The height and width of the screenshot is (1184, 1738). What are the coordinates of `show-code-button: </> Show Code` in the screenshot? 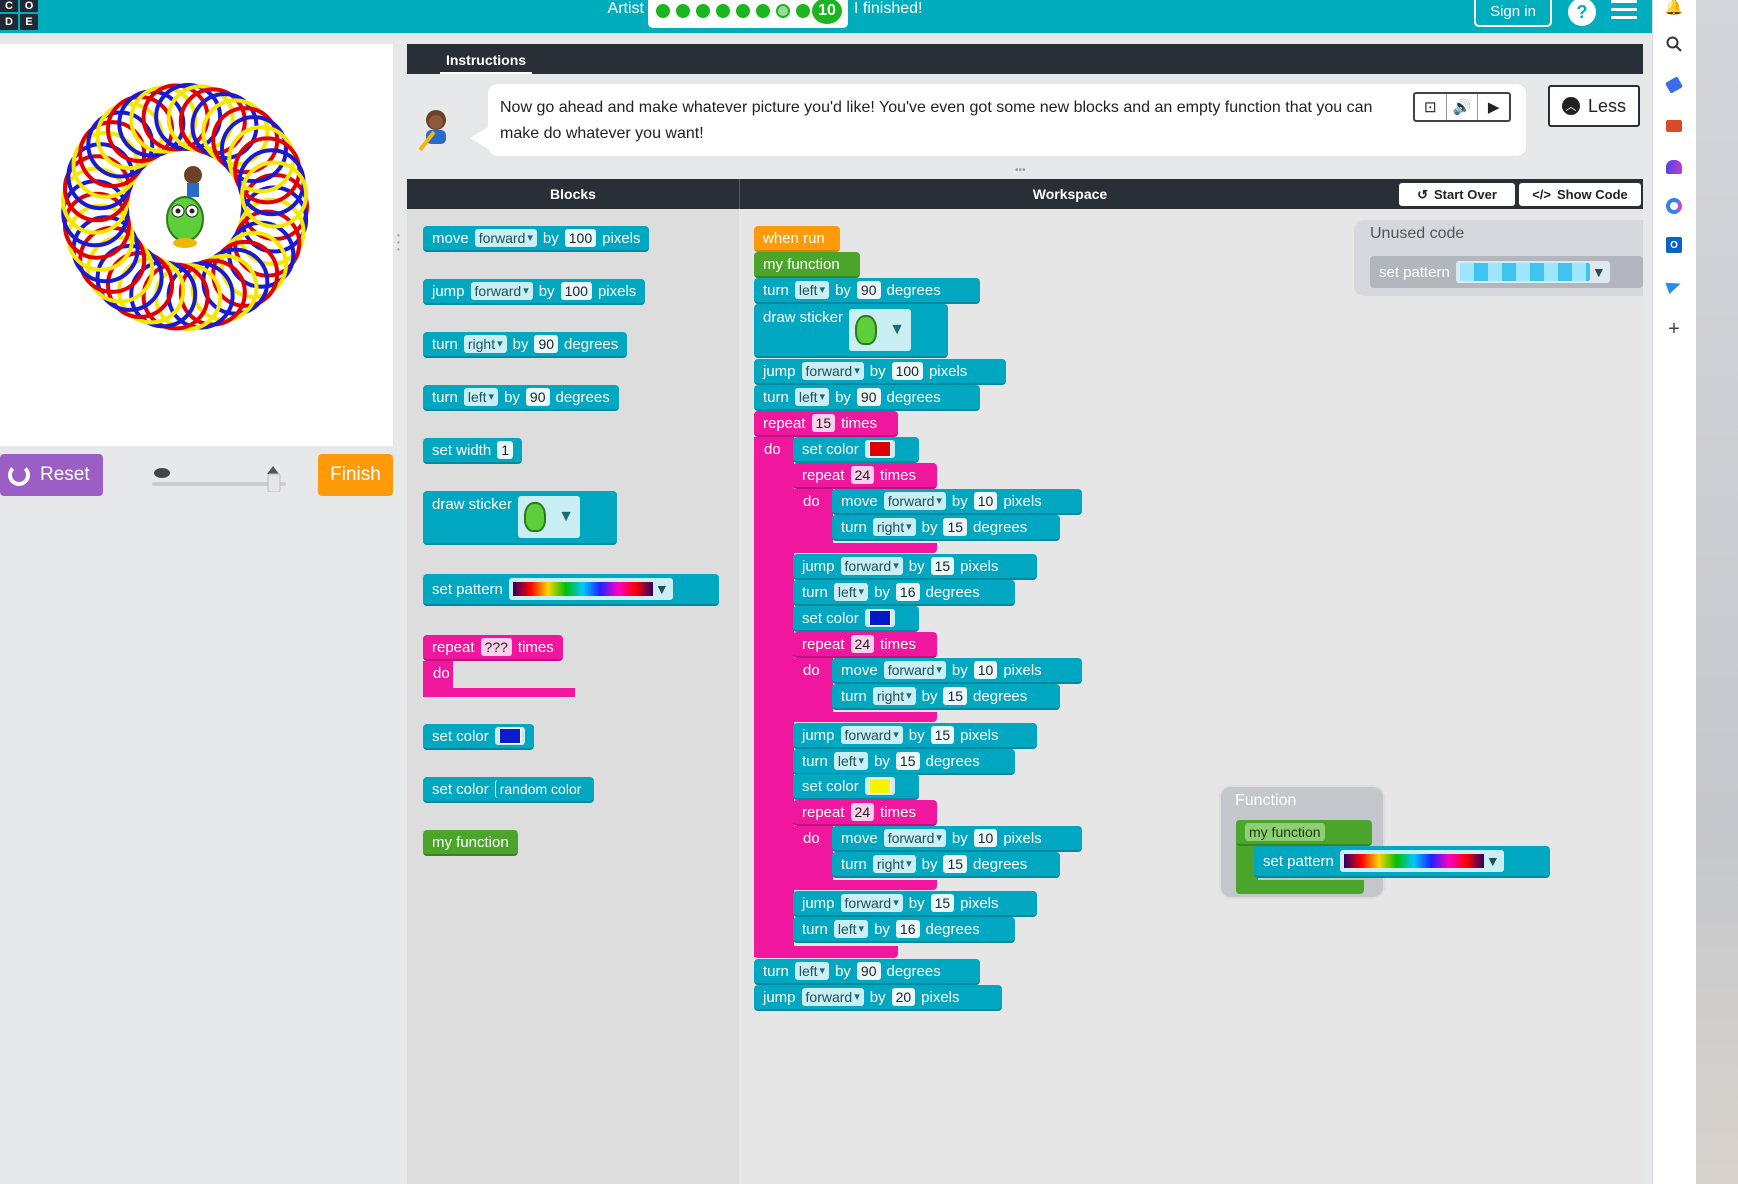 It's located at (1580, 194).